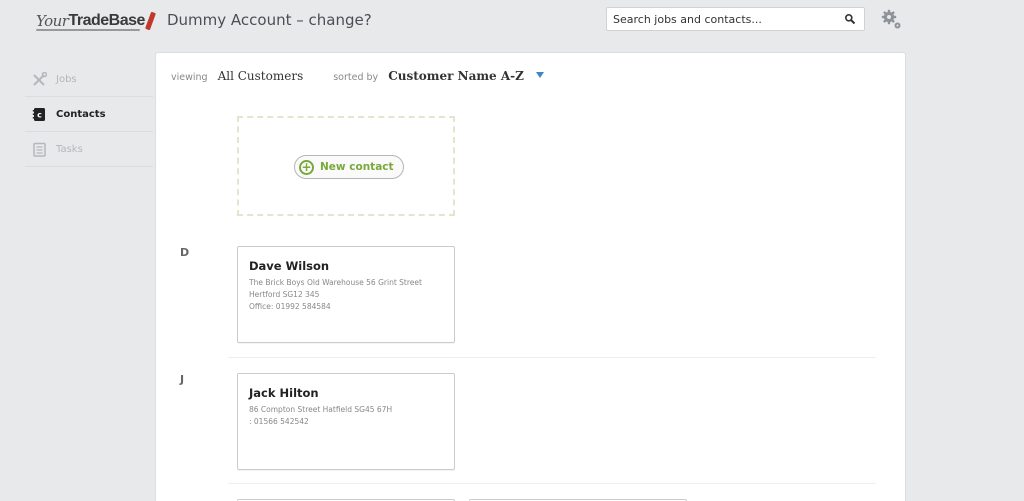 The width and height of the screenshot is (1024, 501). I want to click on contacts-book-icon: c, so click(39, 114).